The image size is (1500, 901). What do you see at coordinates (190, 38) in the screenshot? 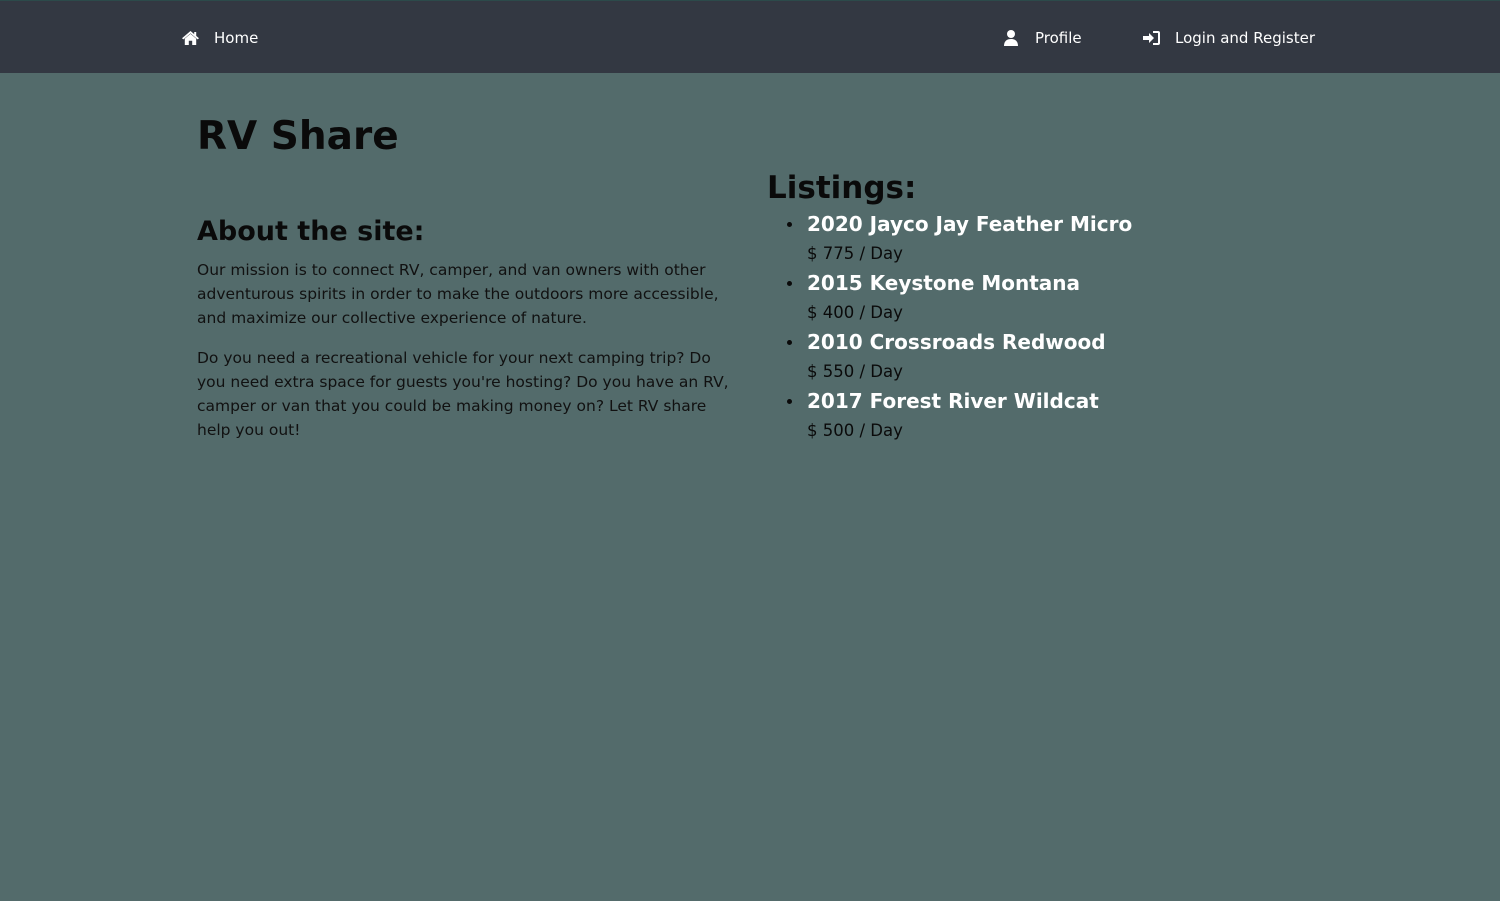
I see `home-icon` at bounding box center [190, 38].